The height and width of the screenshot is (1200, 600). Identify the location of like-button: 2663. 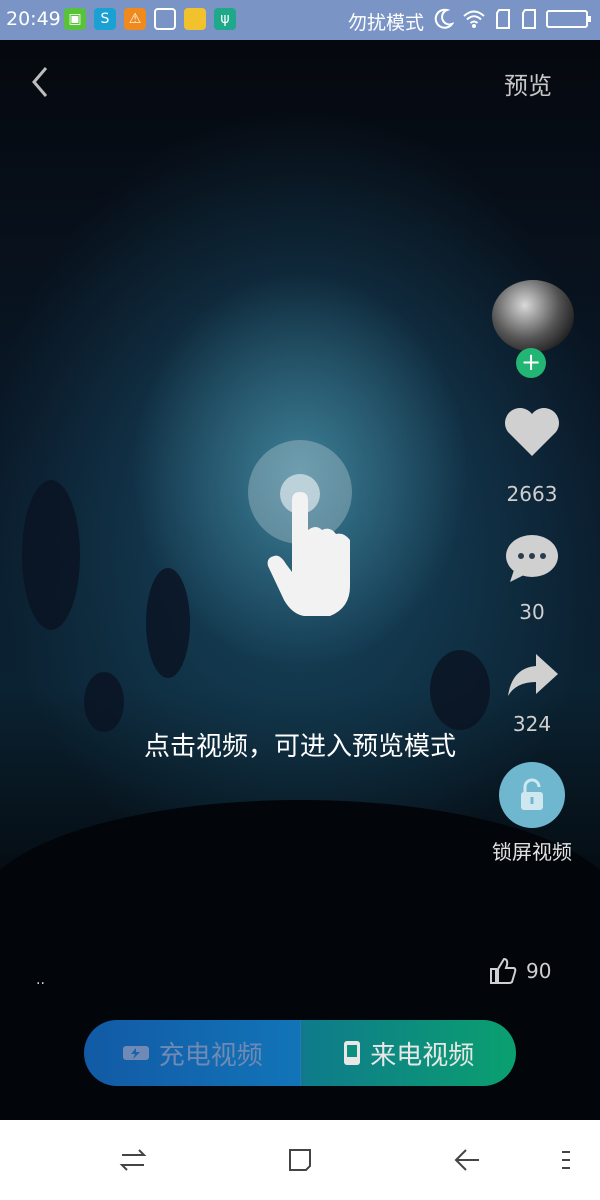
(532, 456).